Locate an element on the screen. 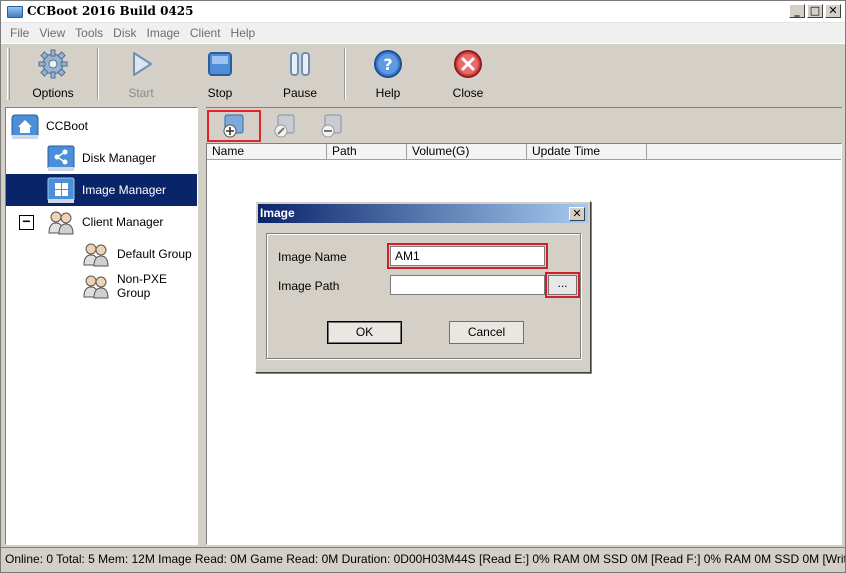  tree-label-image-manager: Image Manager is located at coordinates (124, 190).